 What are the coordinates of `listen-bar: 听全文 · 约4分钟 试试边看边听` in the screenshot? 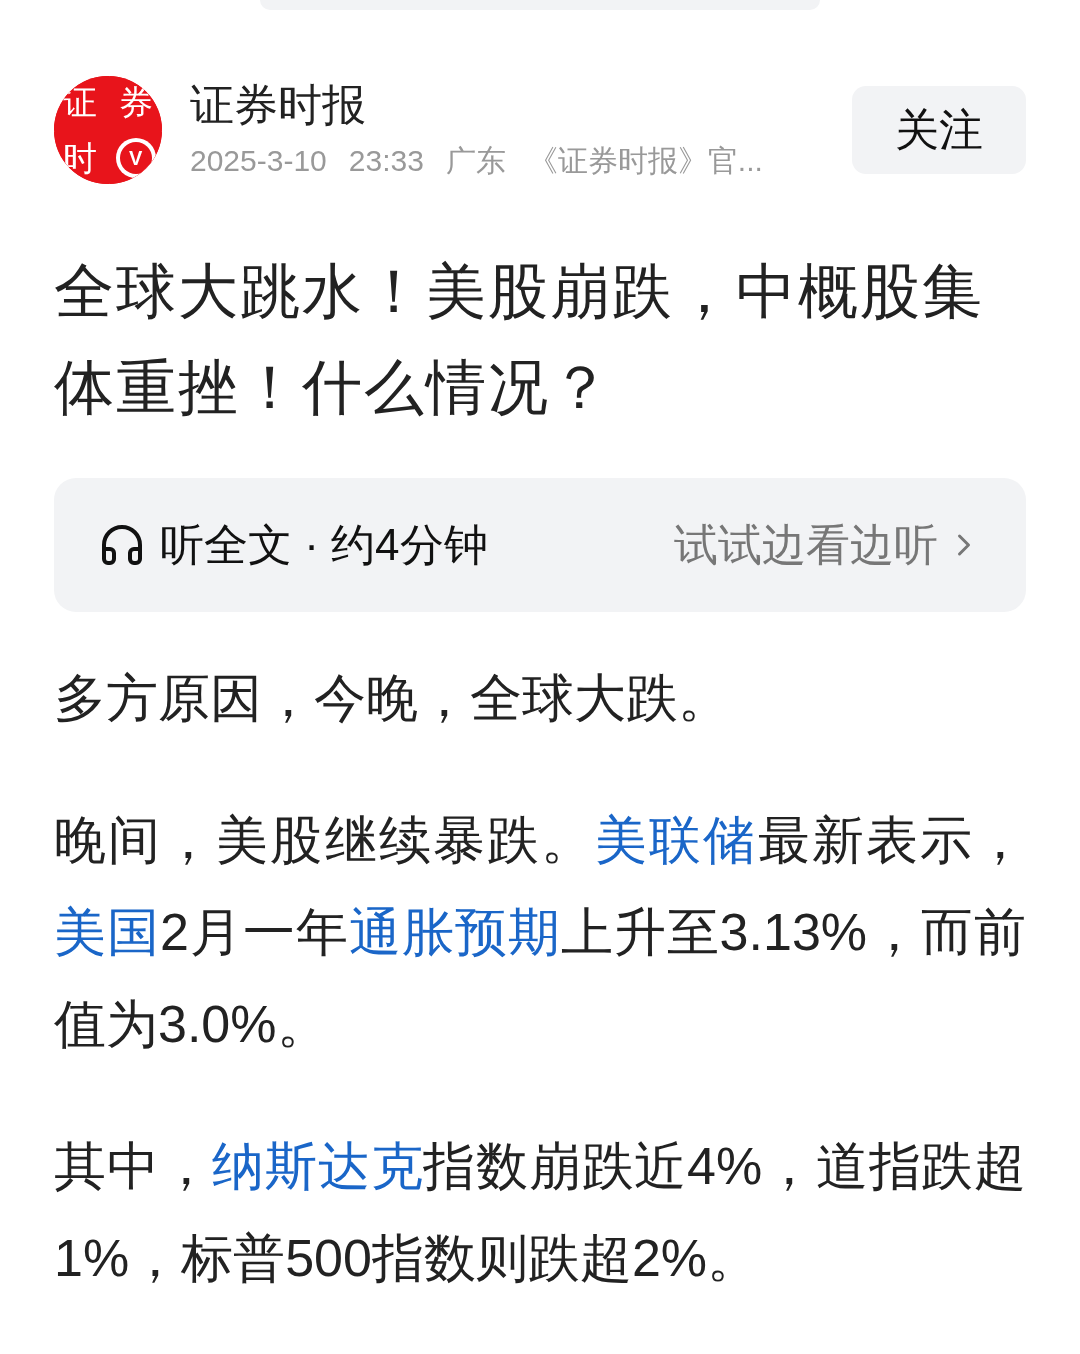 It's located at (540, 545).